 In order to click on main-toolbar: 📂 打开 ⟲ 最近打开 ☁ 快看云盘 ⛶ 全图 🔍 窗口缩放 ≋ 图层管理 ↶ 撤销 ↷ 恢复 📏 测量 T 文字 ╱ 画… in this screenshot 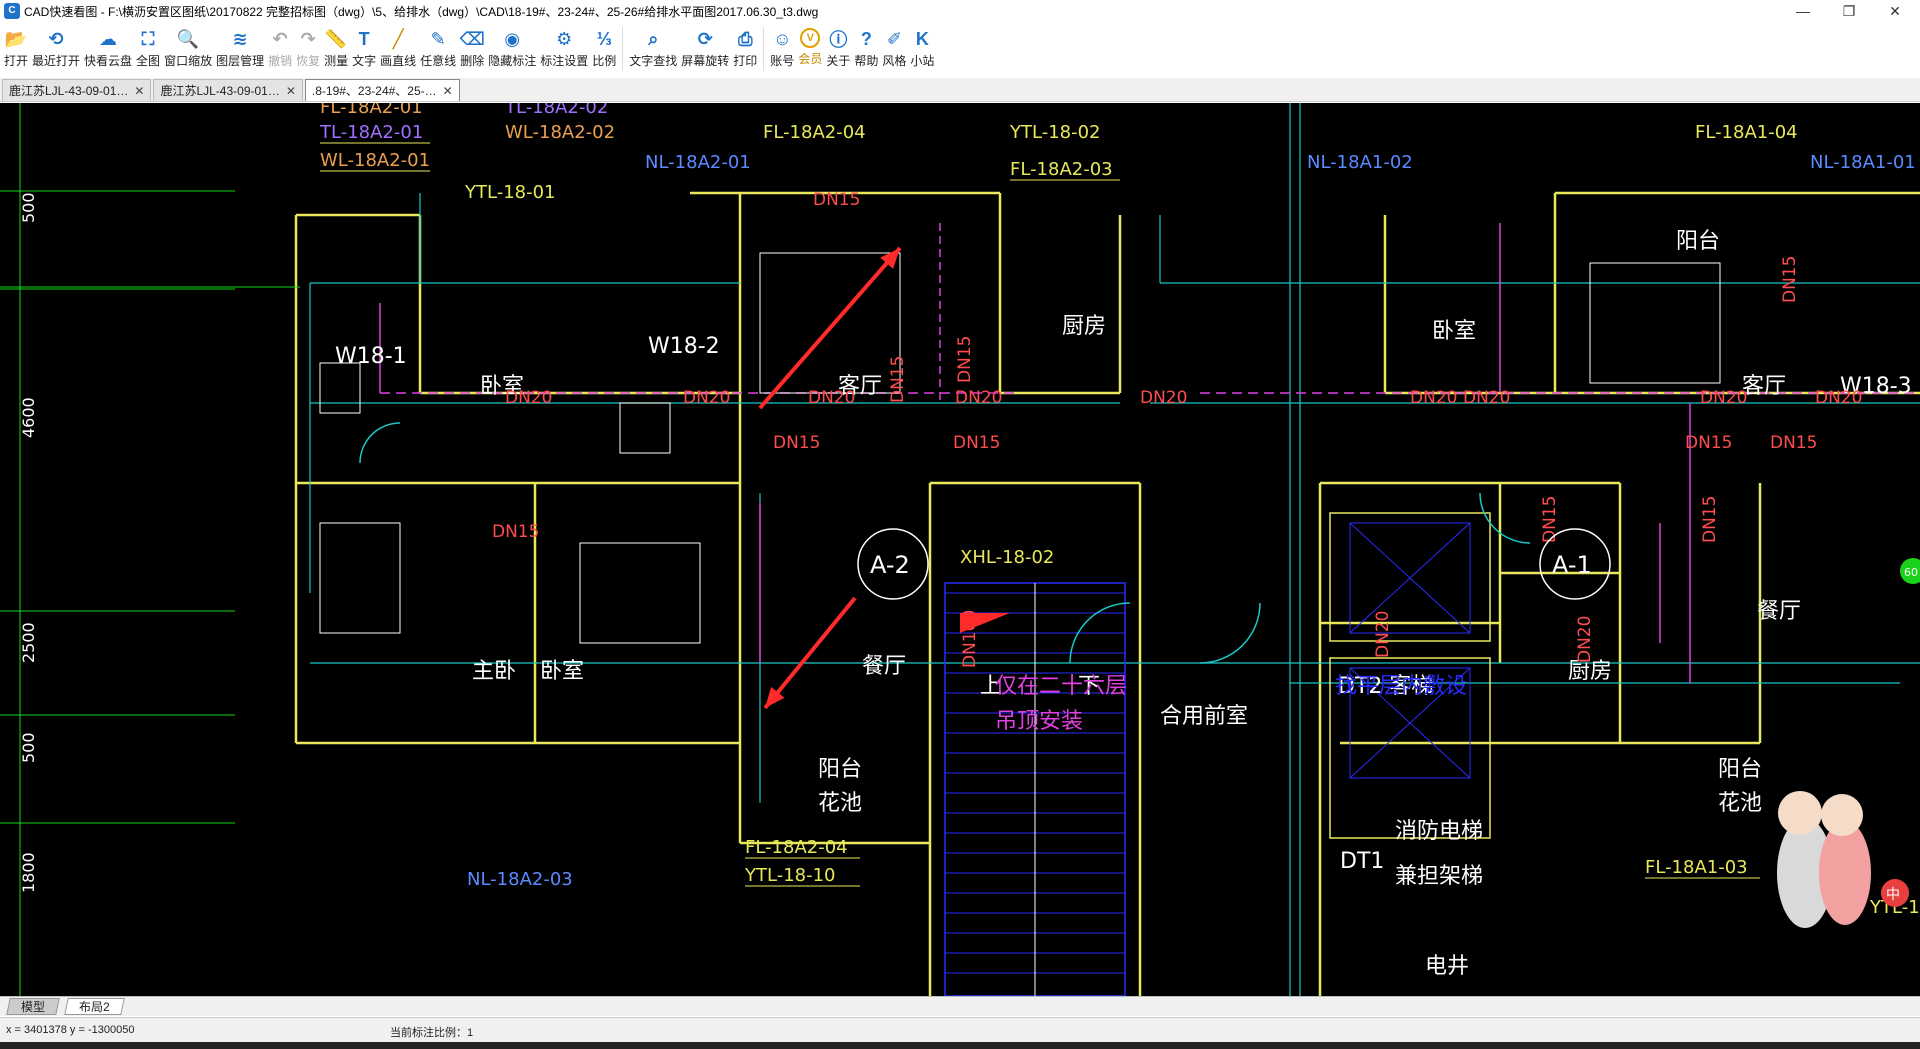, I will do `click(960, 49)`.